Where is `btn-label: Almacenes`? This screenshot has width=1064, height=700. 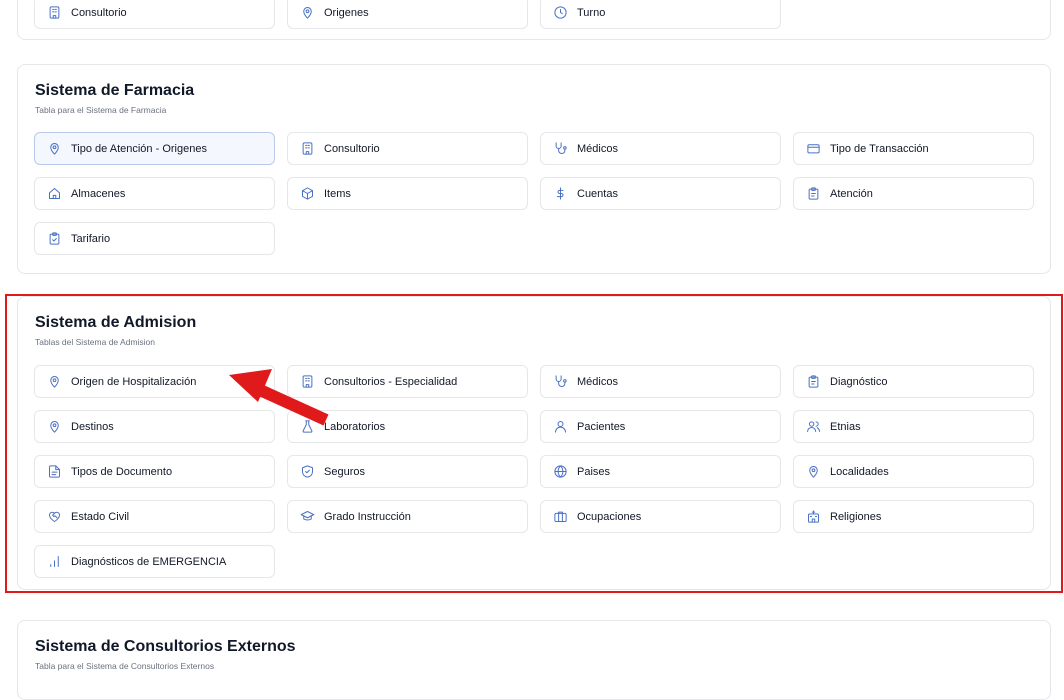
btn-label: Almacenes is located at coordinates (98, 193).